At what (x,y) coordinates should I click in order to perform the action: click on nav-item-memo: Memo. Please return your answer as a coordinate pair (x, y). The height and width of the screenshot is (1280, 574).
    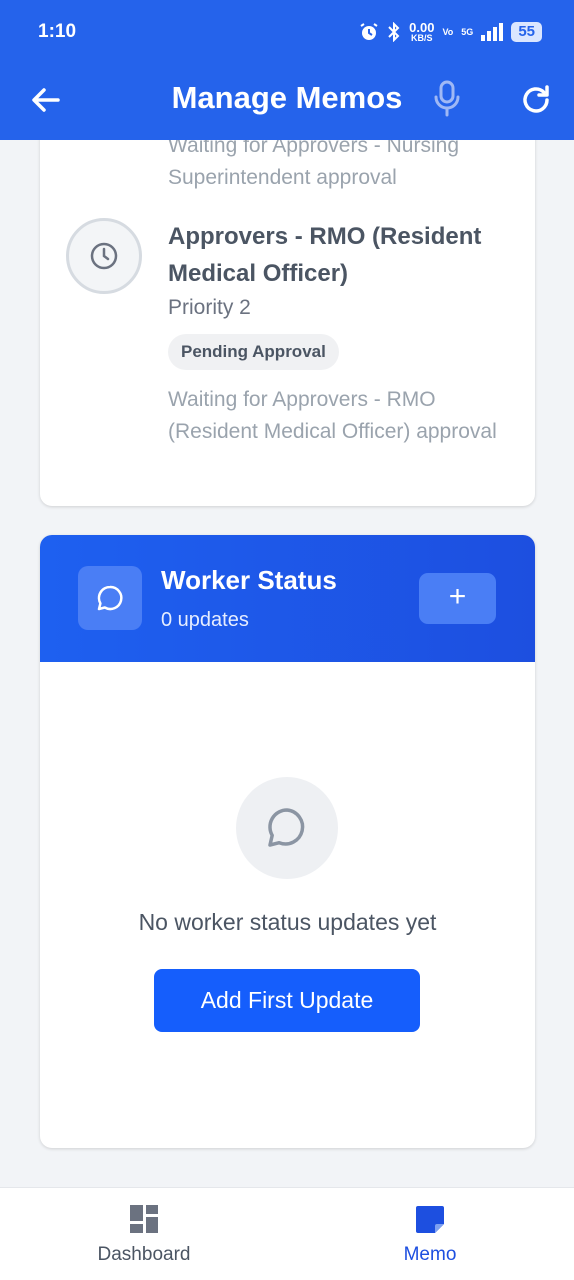
    Looking at the image, I should click on (430, 1234).